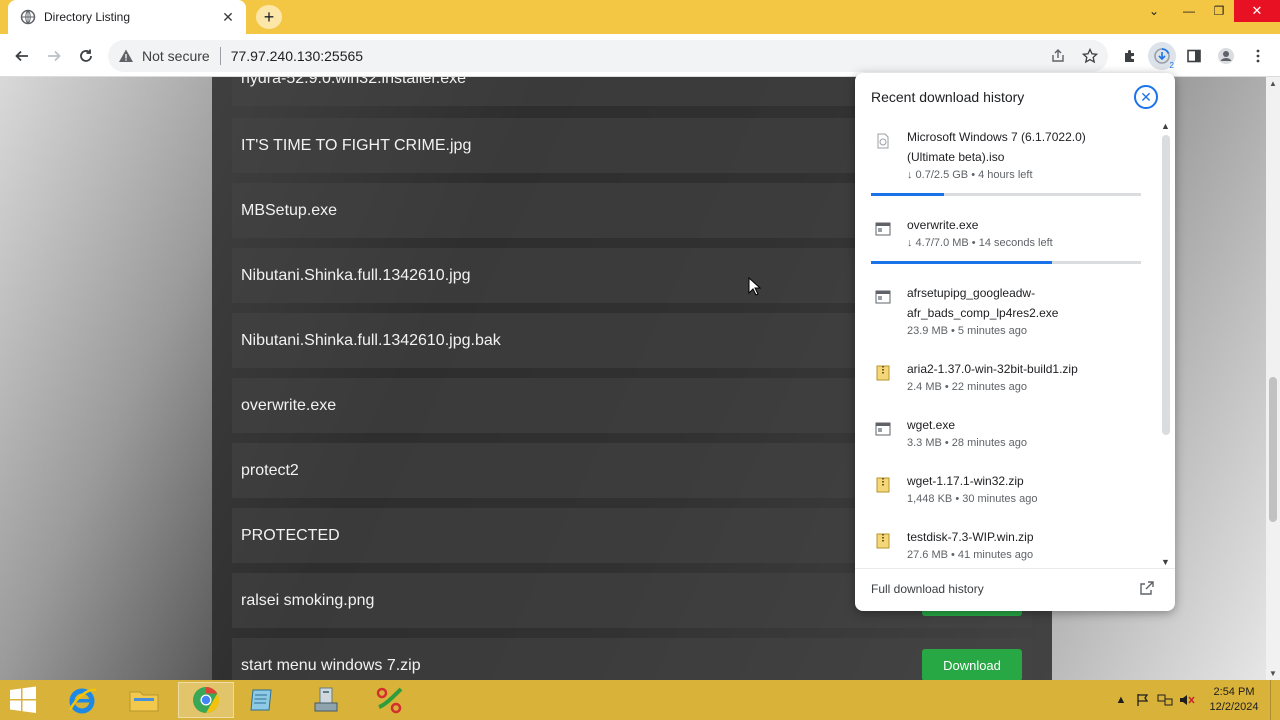  What do you see at coordinates (640, 17) in the screenshot?
I see `title-bar: Directory Listing ✕ + ⌄ — ❐ ✕` at bounding box center [640, 17].